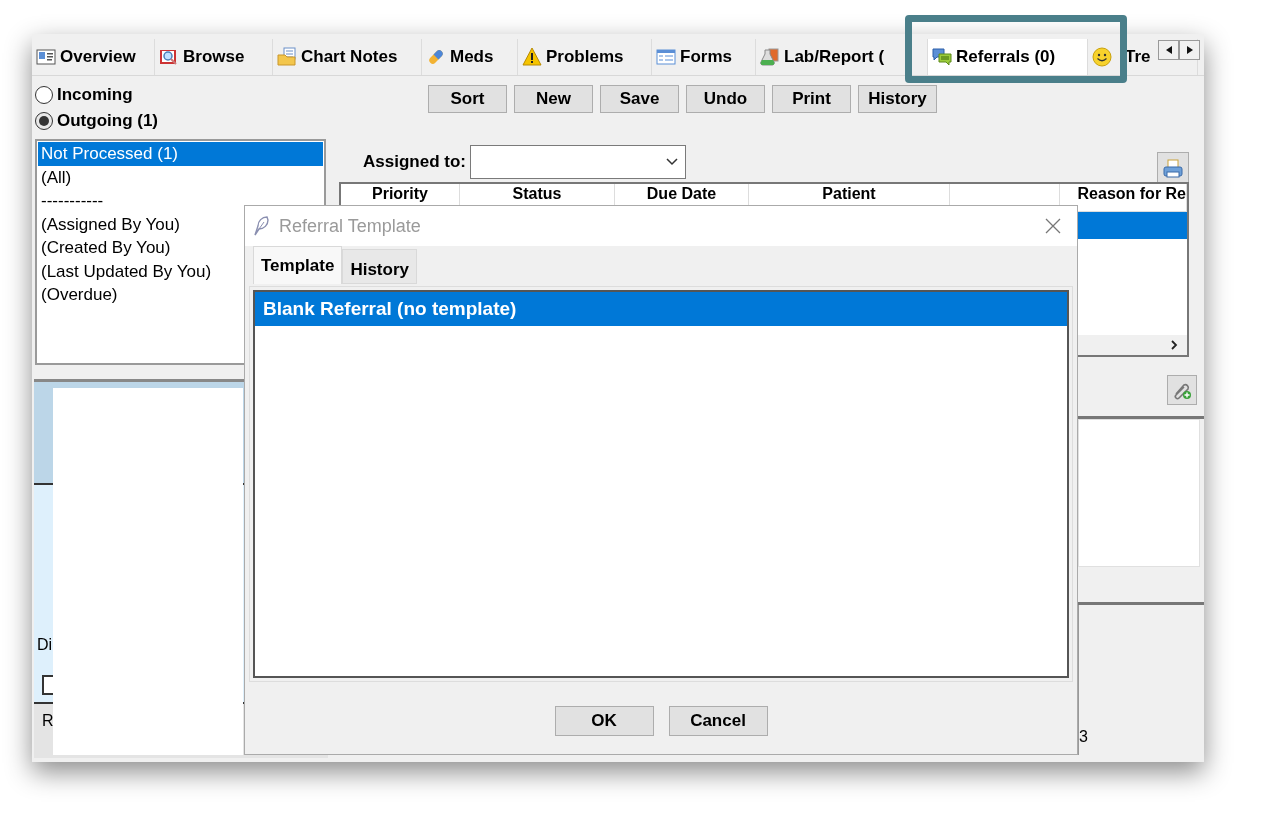 The height and width of the screenshot is (822, 1284). Describe the element at coordinates (350, 226) in the screenshot. I see `dialog-title: Referral Template` at that location.